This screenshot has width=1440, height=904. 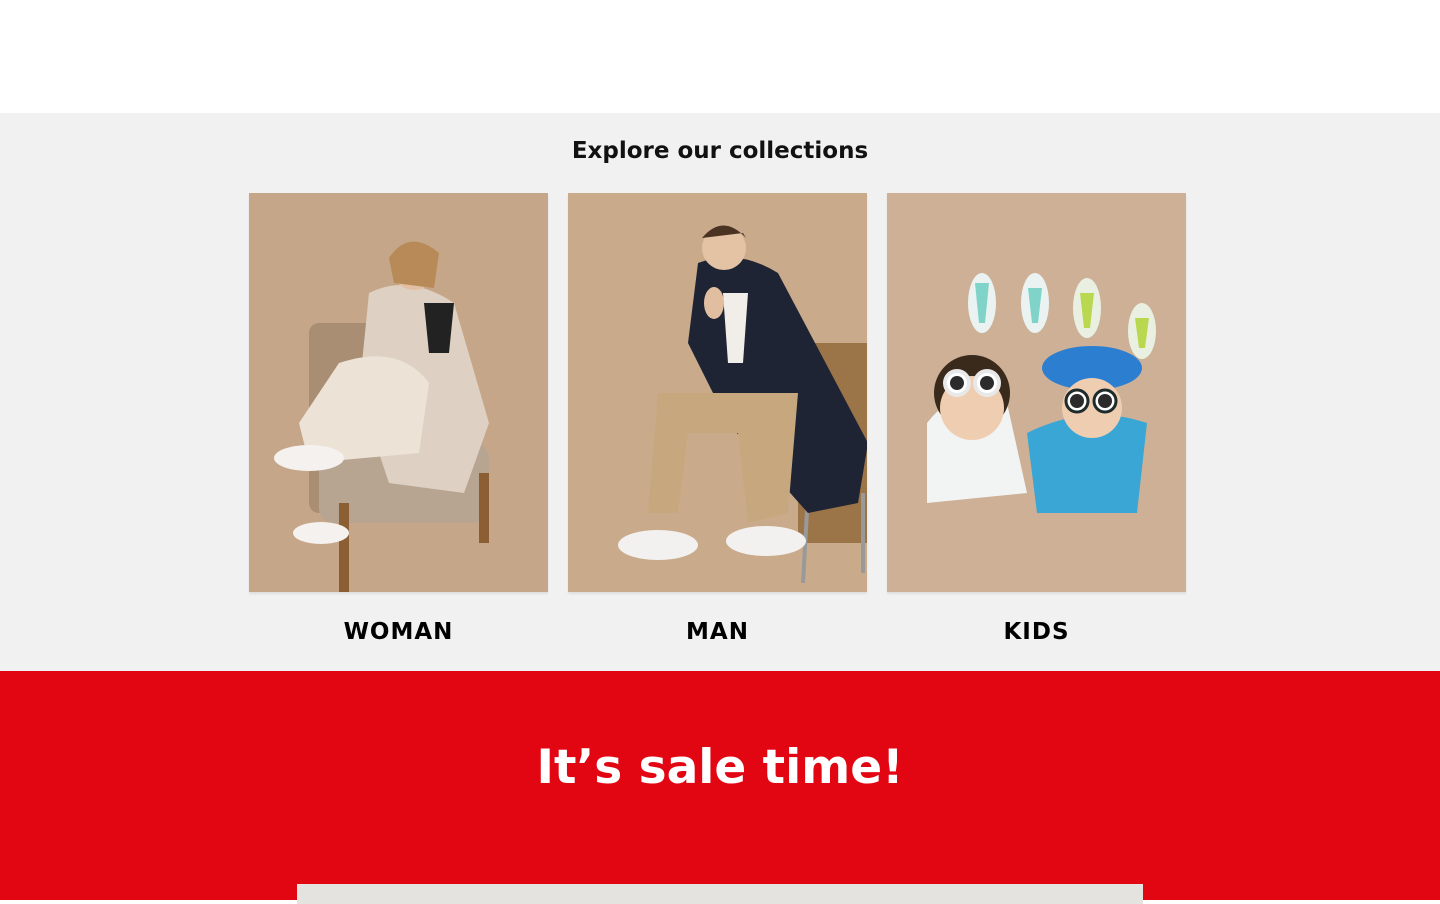 I want to click on sale-banner-image, so click(x=720, y=894).